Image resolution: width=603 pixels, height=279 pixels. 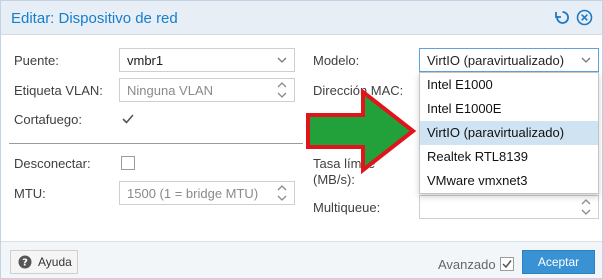 I want to click on multiqueue-label: Multiqueue:, so click(x=347, y=207).